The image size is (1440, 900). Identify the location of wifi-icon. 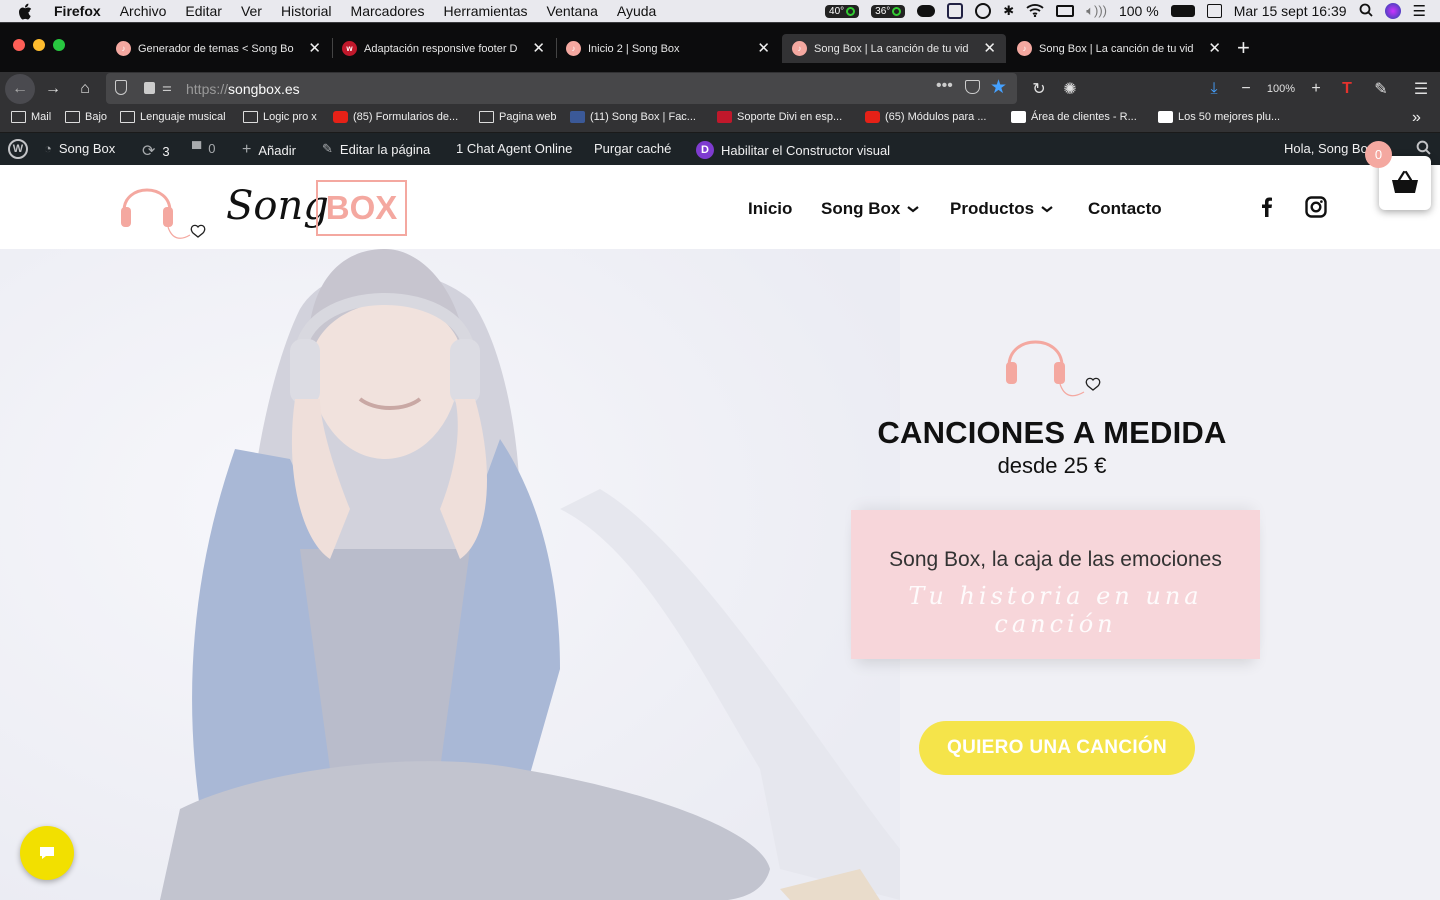
(1035, 11).